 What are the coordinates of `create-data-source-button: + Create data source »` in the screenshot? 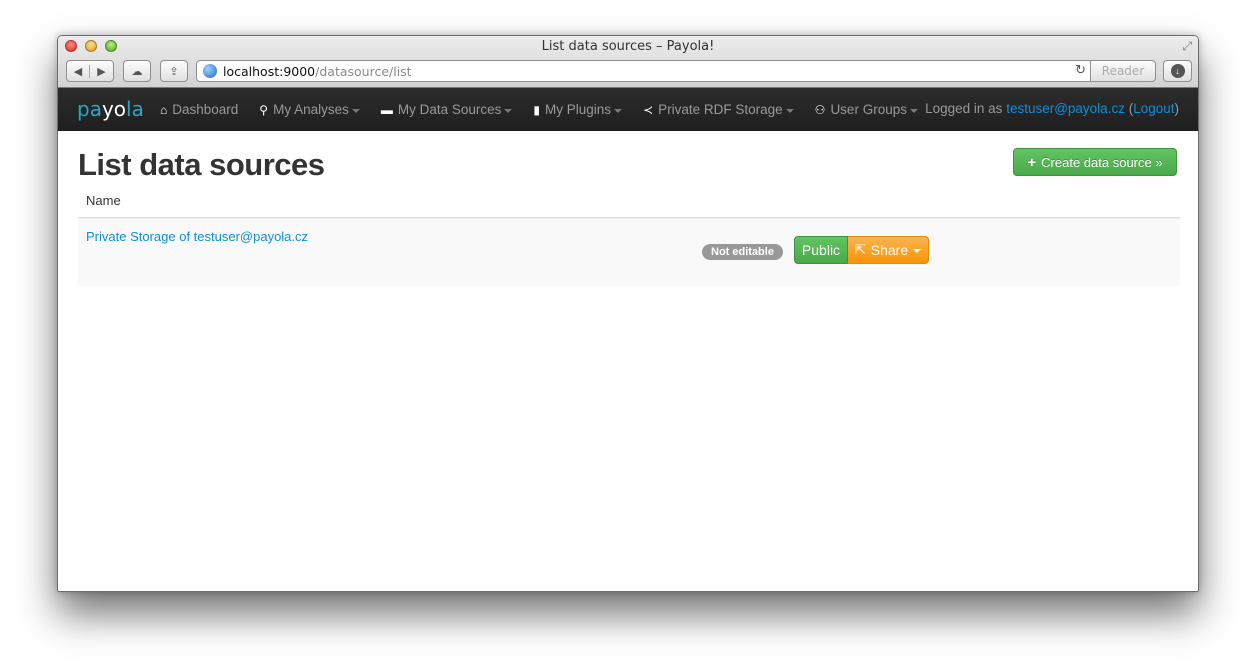 It's located at (1095, 162).